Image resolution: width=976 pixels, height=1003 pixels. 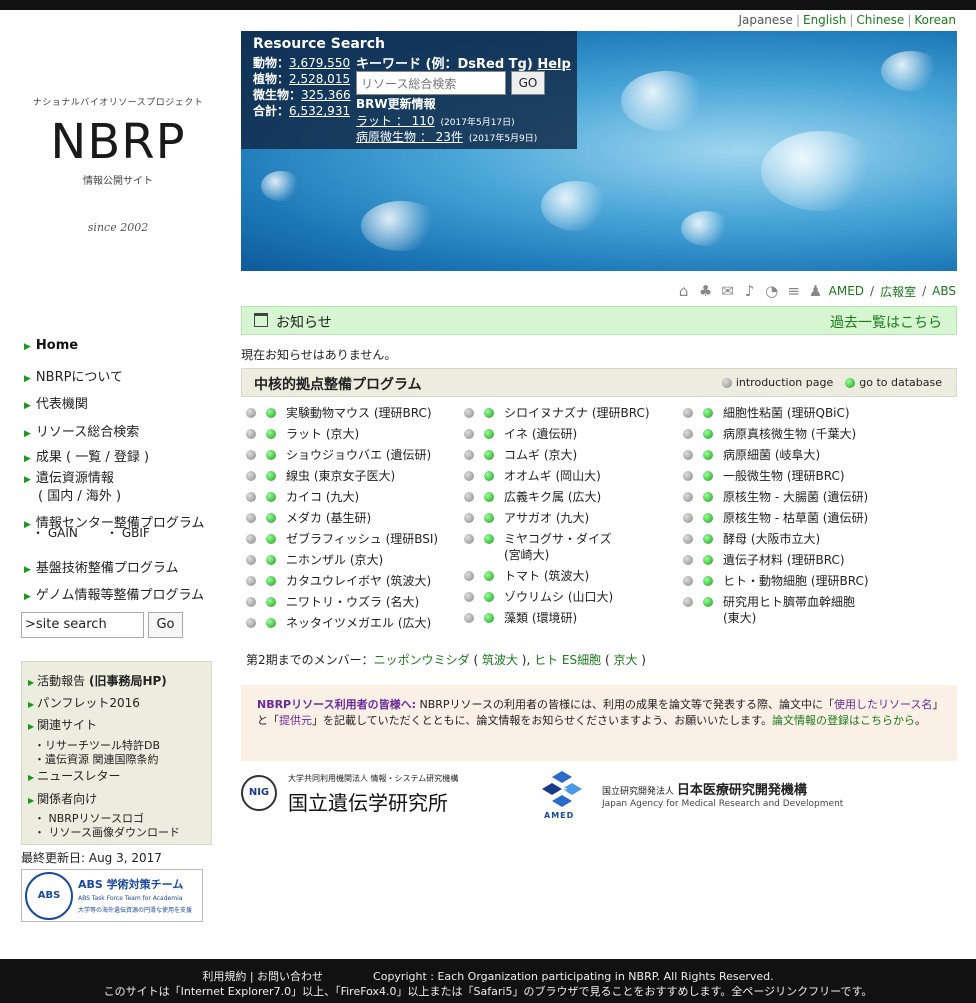 I want to click on program-item-label: イネ (遺伝研), so click(x=540, y=434).